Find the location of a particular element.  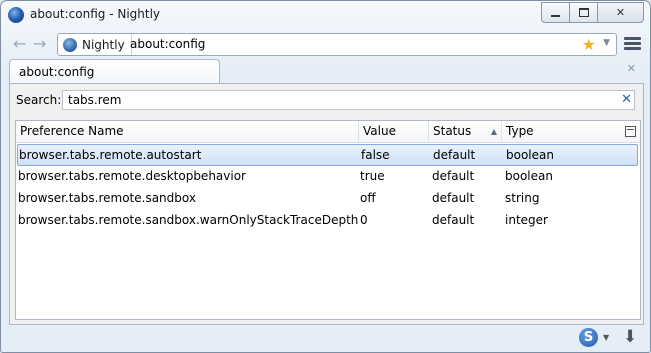

minimize-button is located at coordinates (555, 12).